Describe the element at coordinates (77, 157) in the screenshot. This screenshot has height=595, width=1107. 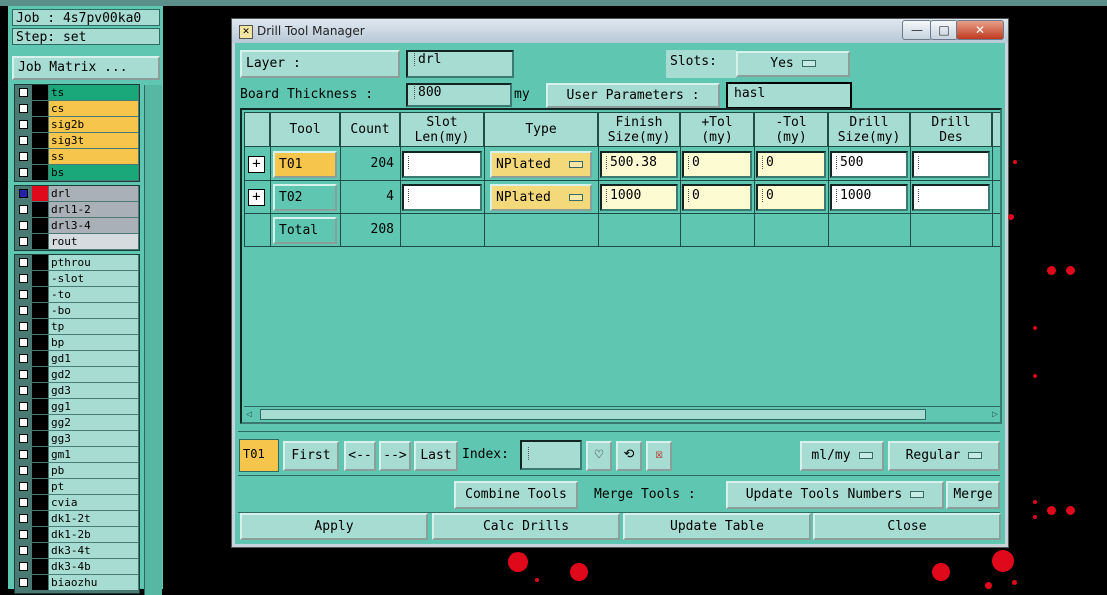
I see `layer-row: ss` at that location.